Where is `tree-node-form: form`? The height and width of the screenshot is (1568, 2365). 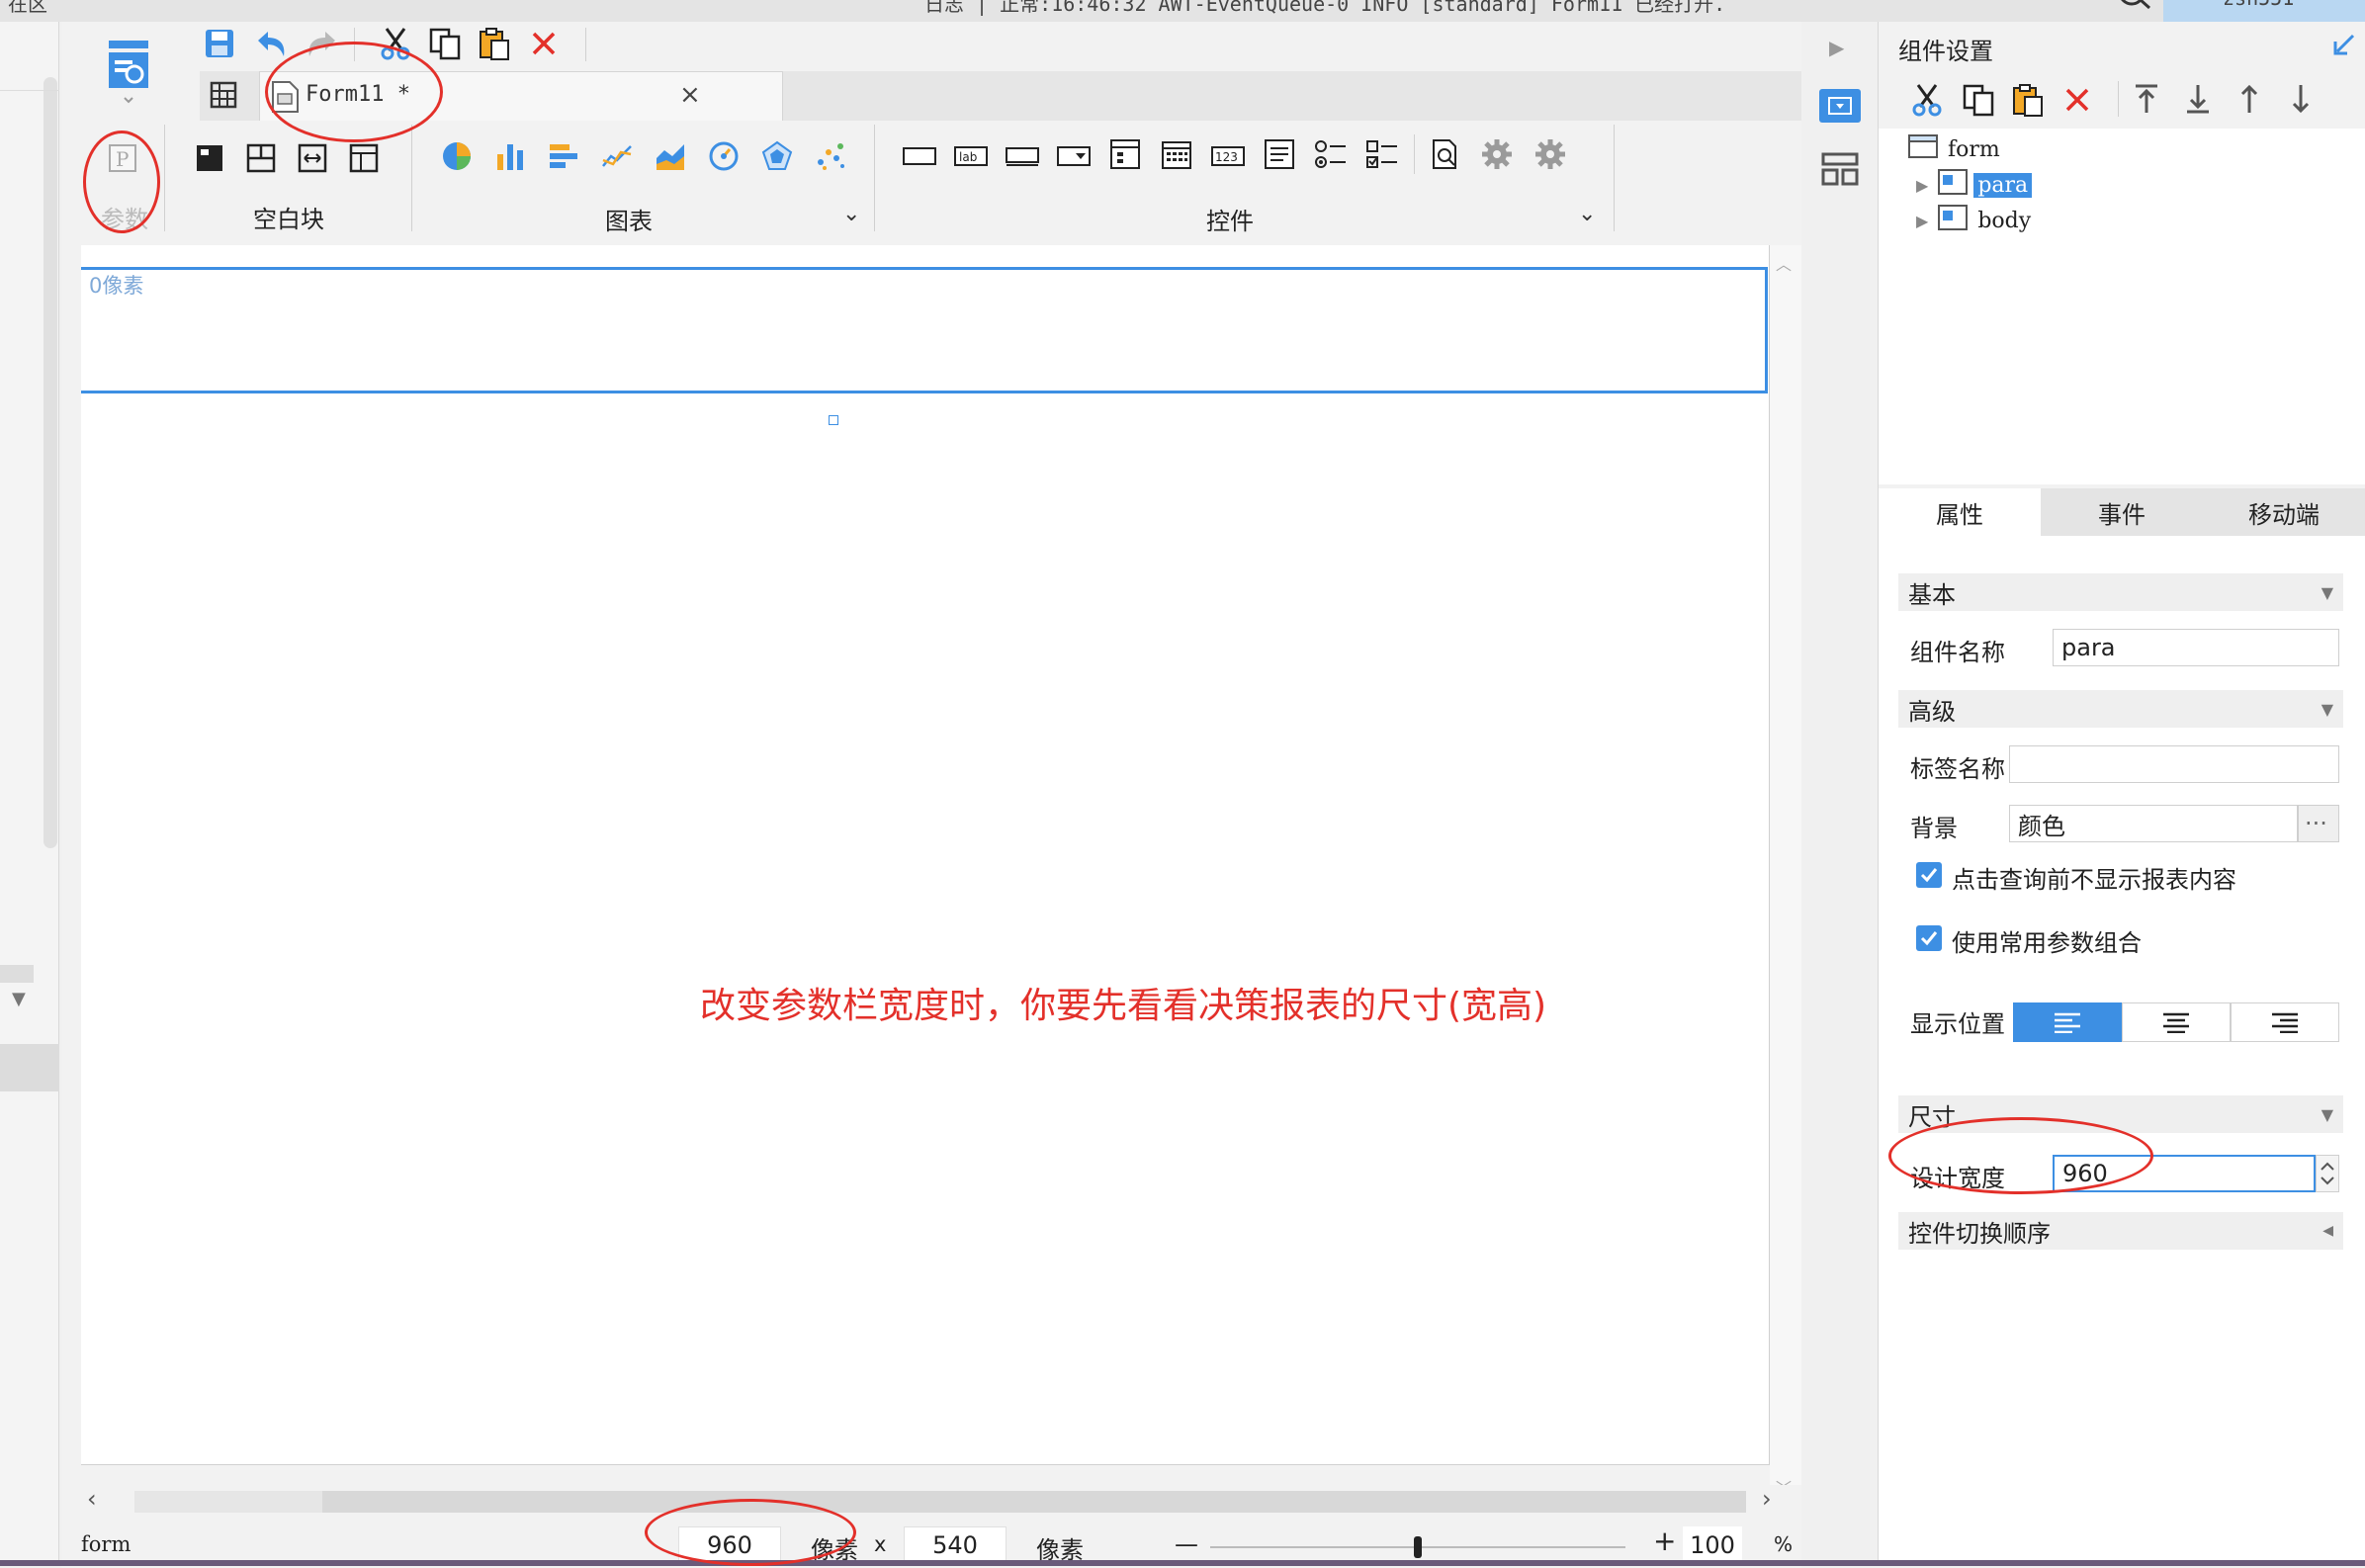 tree-node-form: form is located at coordinates (1954, 149).